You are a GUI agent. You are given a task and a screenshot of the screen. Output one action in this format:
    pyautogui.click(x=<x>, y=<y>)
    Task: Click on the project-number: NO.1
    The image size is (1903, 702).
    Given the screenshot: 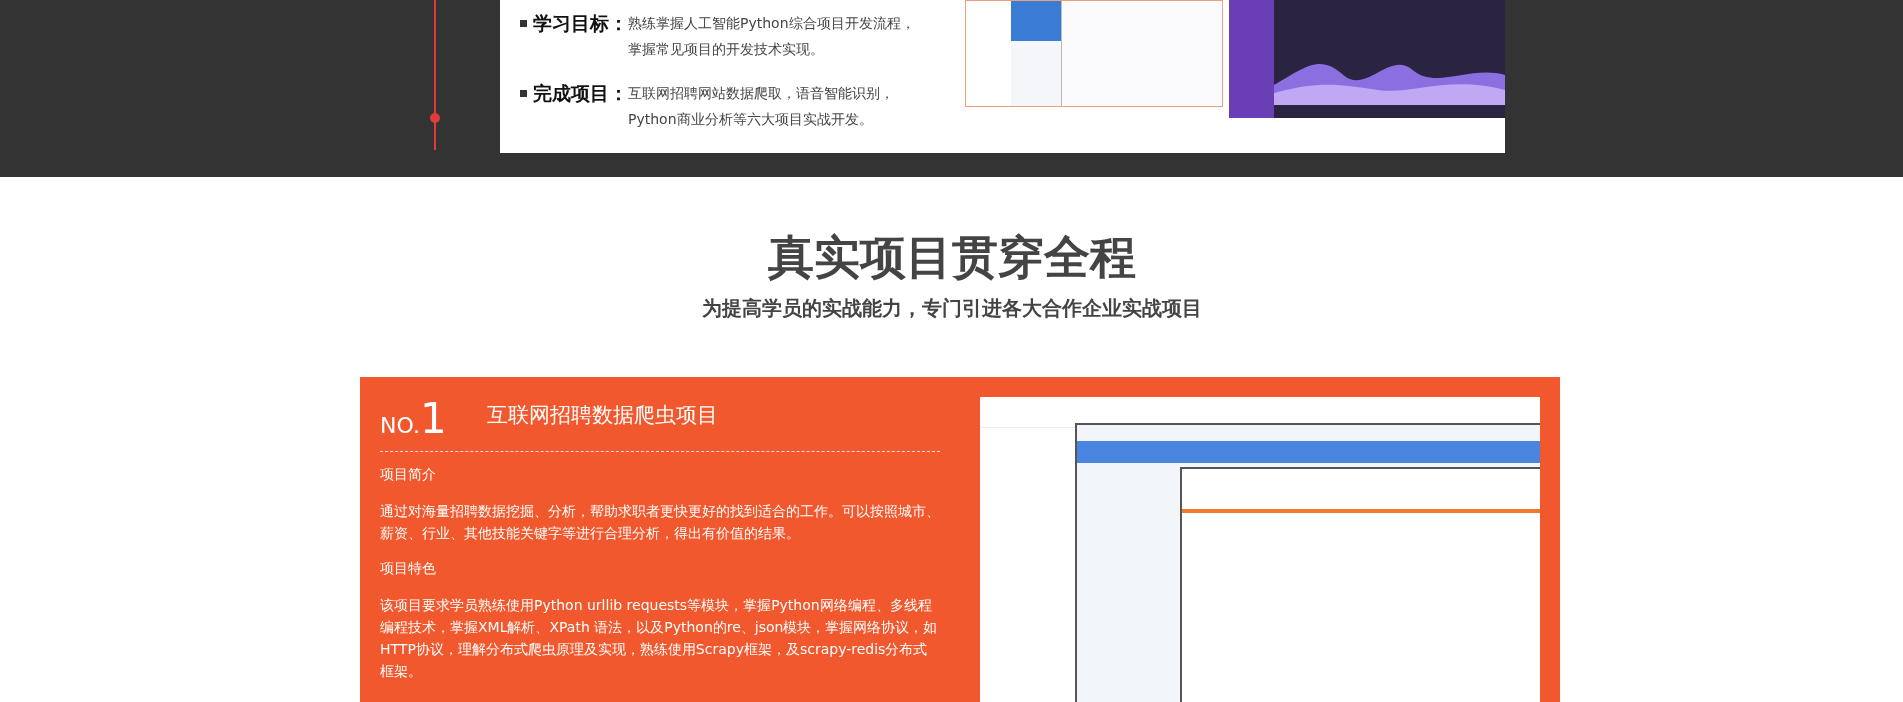 What is the action you would take?
    pyautogui.click(x=413, y=419)
    